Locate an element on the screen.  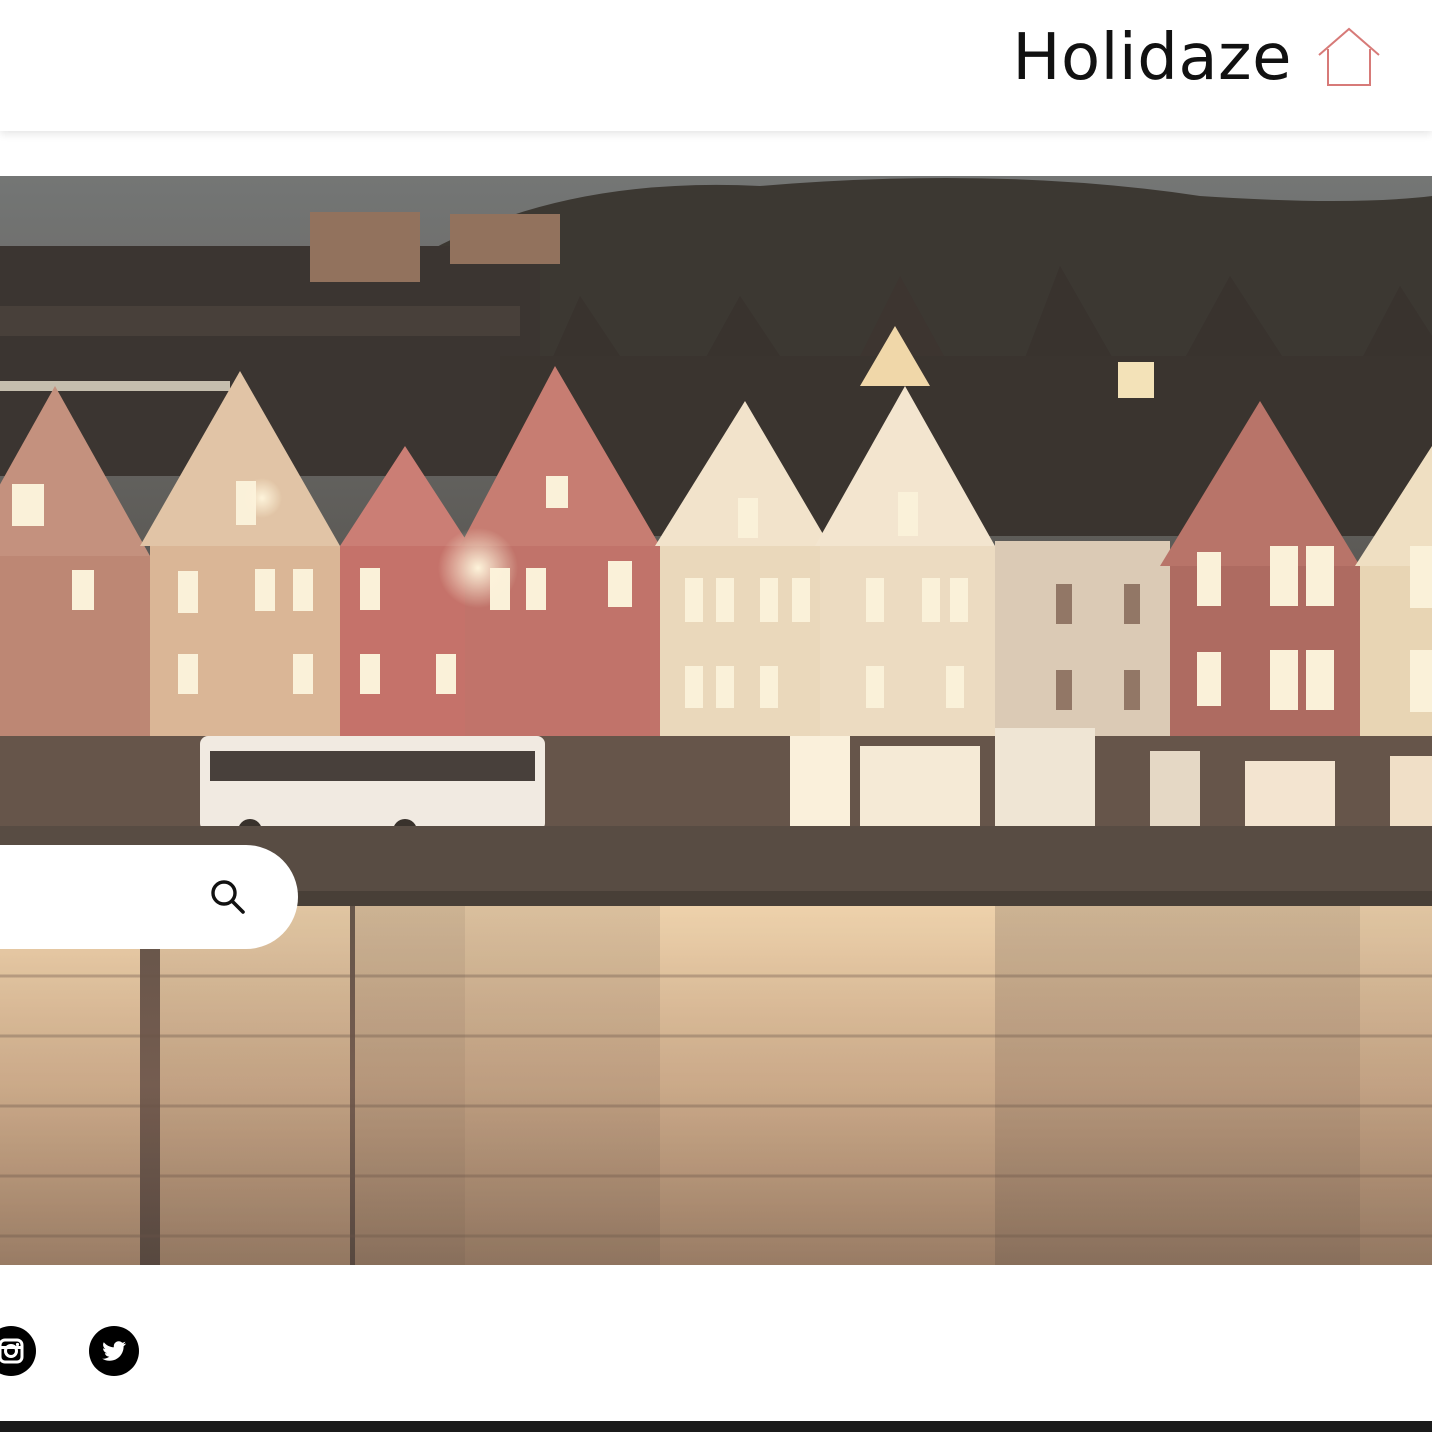
search-bar is located at coordinates (149, 897).